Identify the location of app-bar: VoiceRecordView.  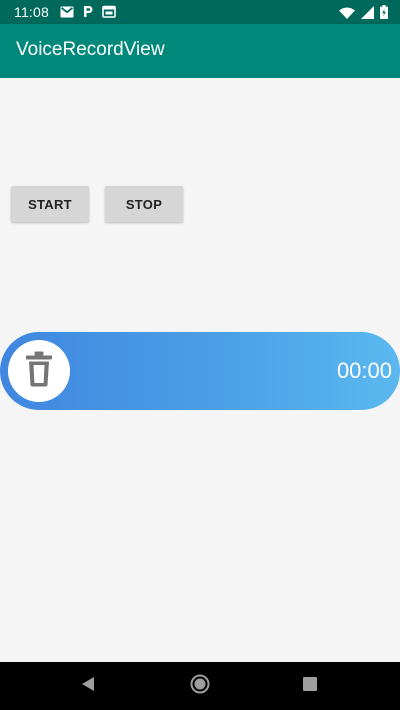
(200, 51).